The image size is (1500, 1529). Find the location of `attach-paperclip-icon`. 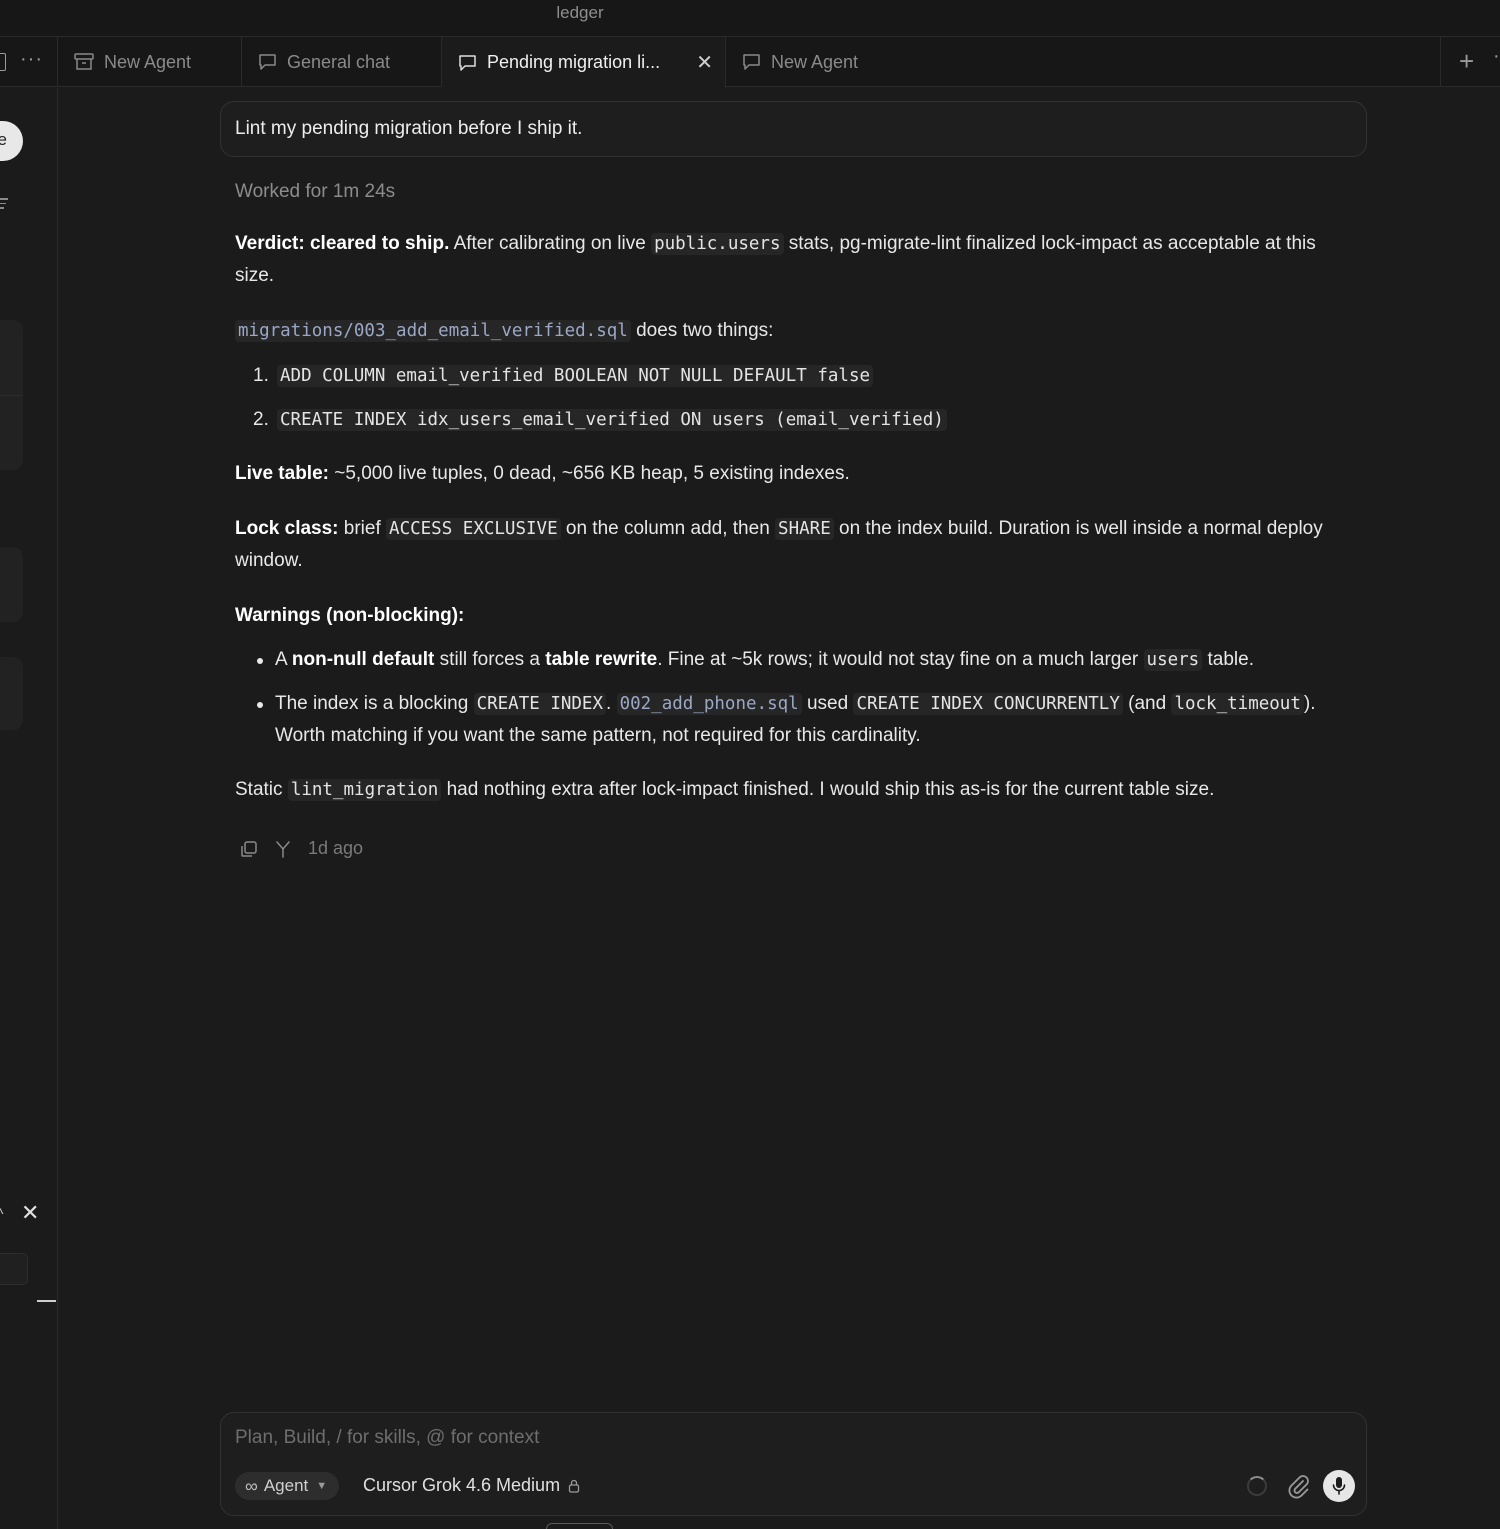

attach-paperclip-icon is located at coordinates (1298, 1486).